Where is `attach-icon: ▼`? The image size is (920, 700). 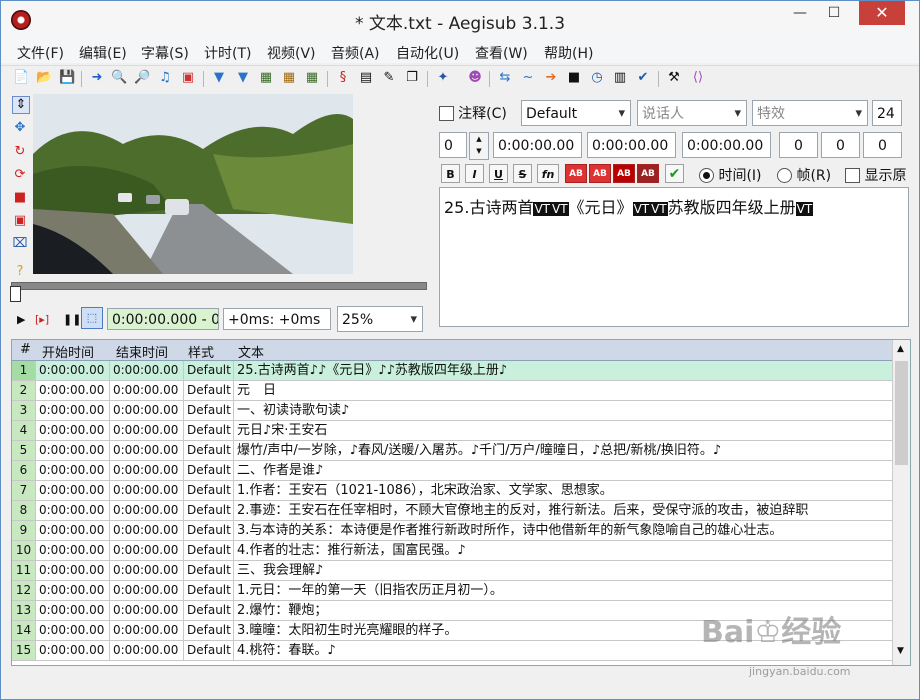 attach-icon: ▼ is located at coordinates (243, 78).